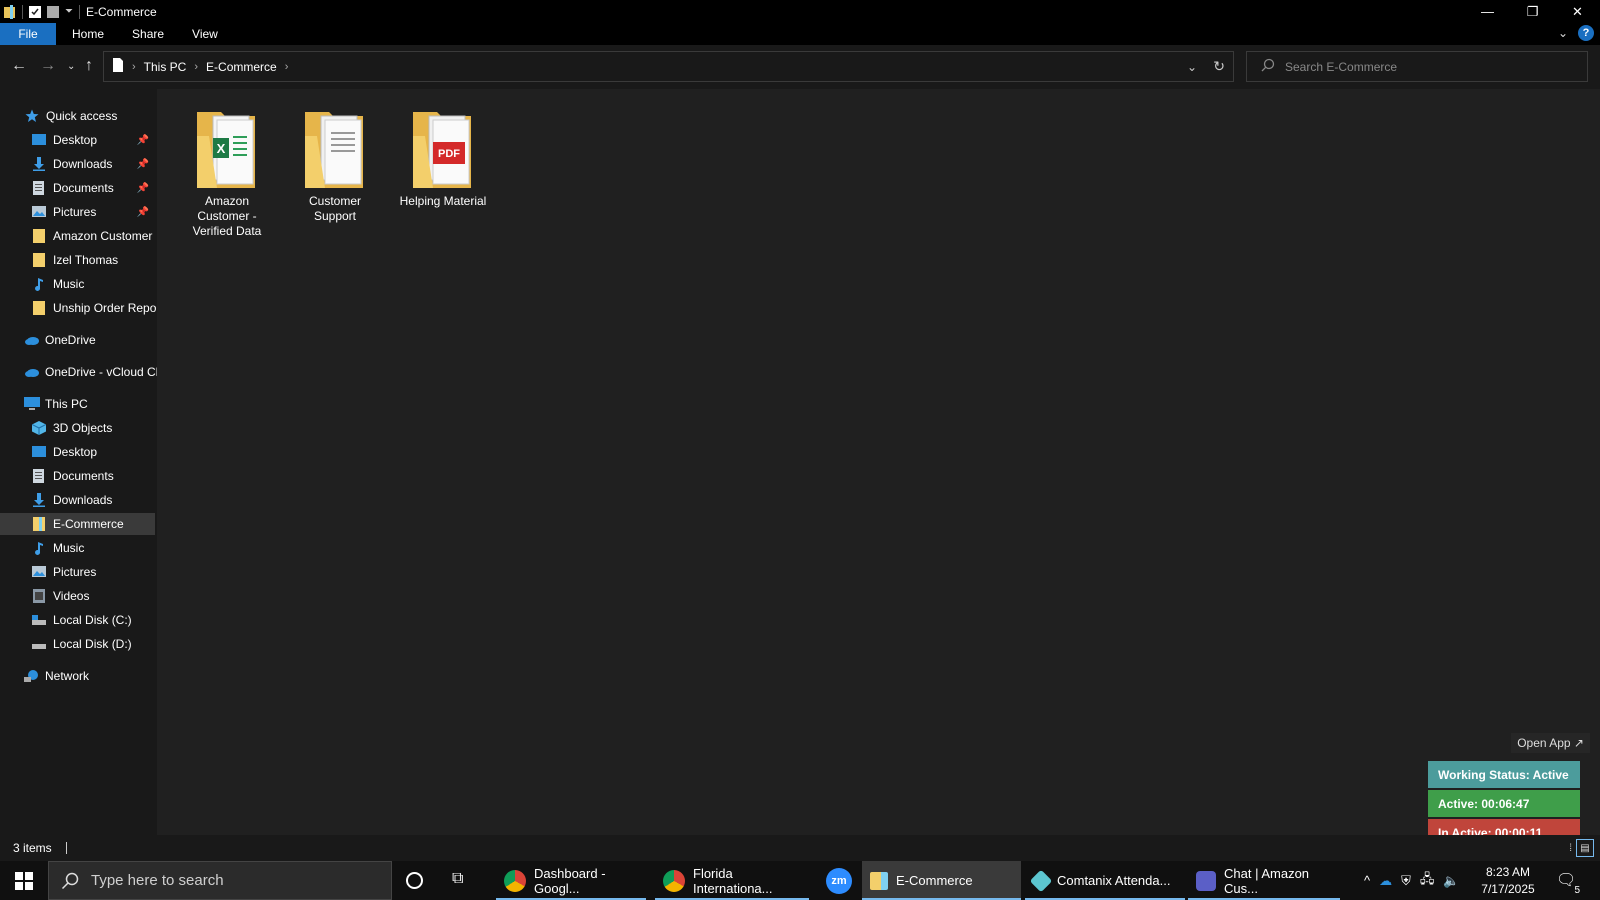 This screenshot has width=1600, height=900. I want to click on help-icon: ?, so click(1586, 33).